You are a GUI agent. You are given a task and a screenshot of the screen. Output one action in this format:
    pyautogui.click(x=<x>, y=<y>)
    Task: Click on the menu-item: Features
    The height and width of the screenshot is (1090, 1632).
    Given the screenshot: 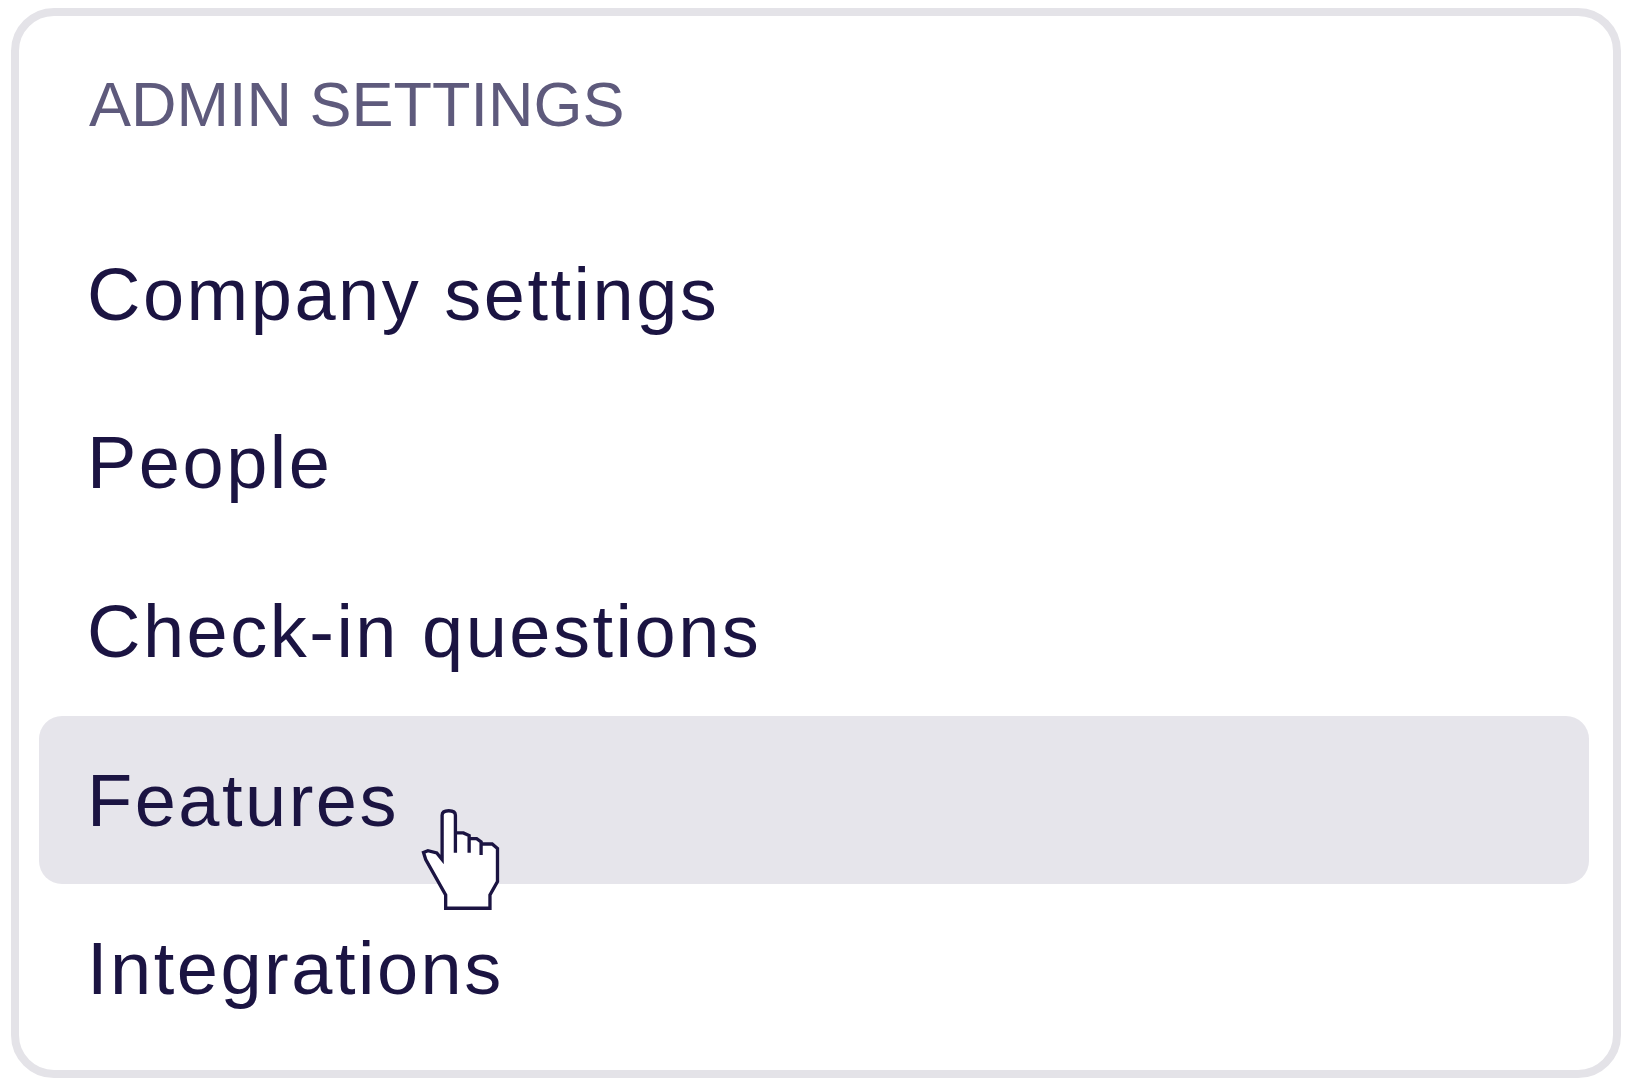 What is the action you would take?
    pyautogui.click(x=814, y=800)
    